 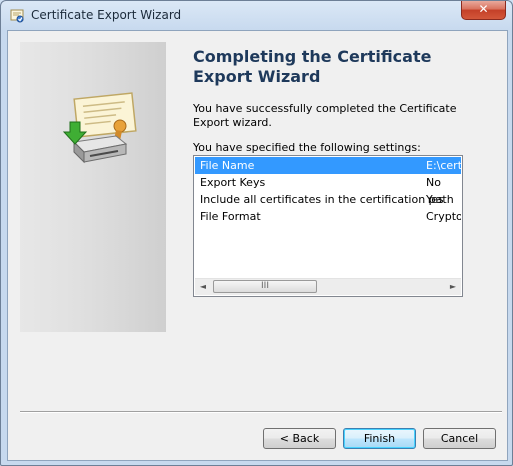 I want to click on horizontal-scrollbar: ◄ III ►, so click(x=328, y=286).